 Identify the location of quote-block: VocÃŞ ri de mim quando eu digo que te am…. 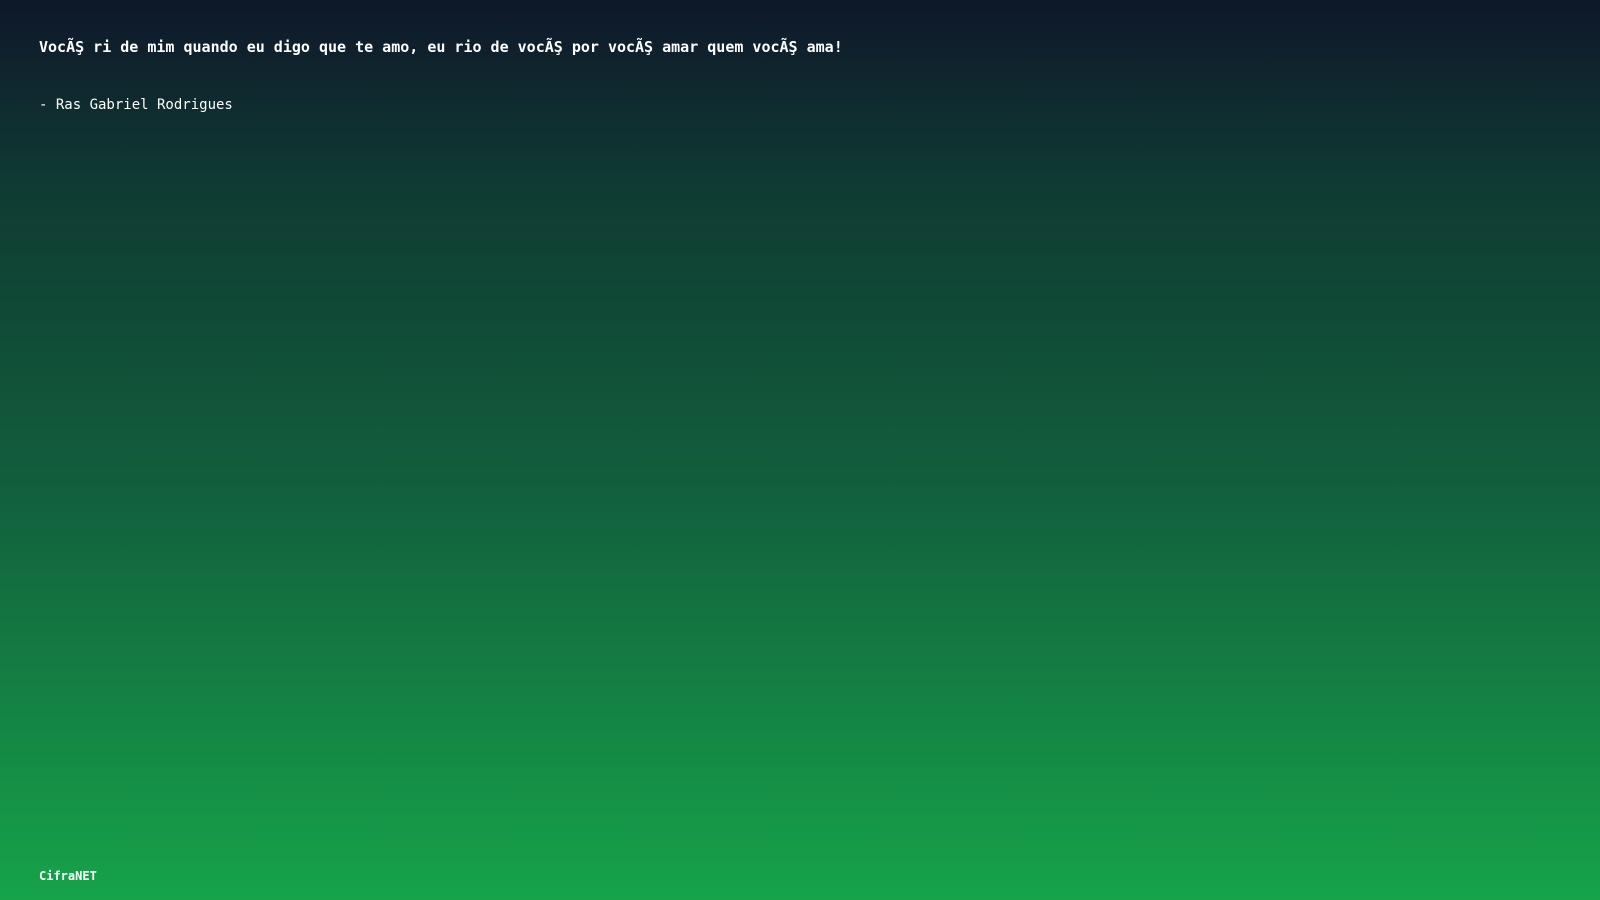
(639, 75).